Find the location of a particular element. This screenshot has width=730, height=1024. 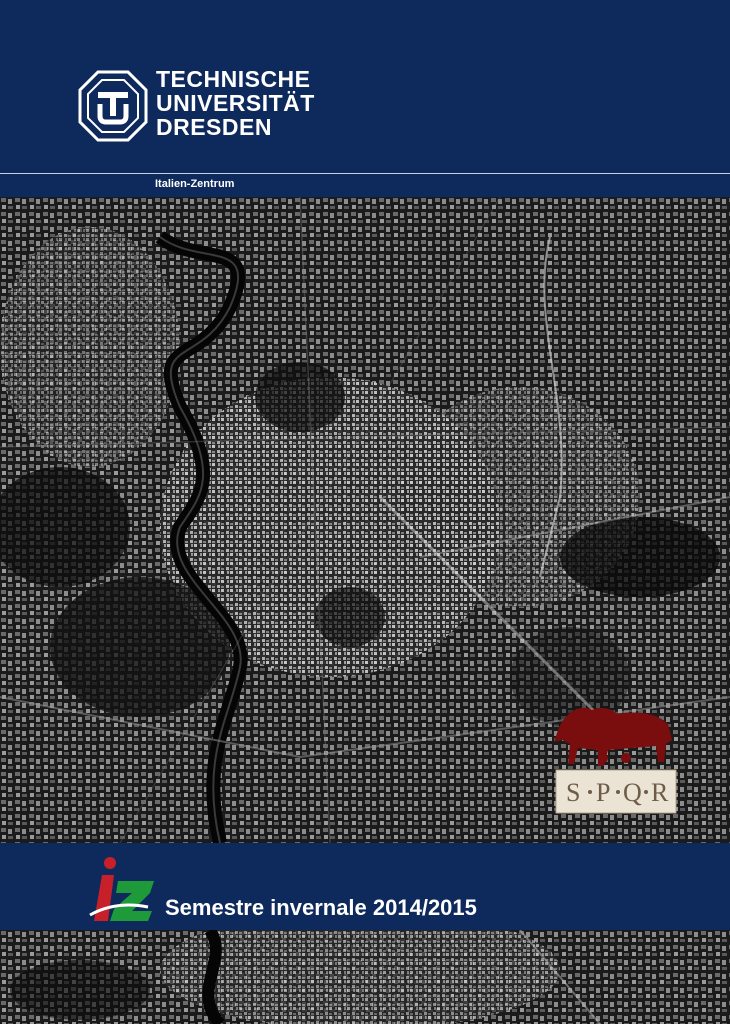

tu-dresden-logo-icon is located at coordinates (113, 106).